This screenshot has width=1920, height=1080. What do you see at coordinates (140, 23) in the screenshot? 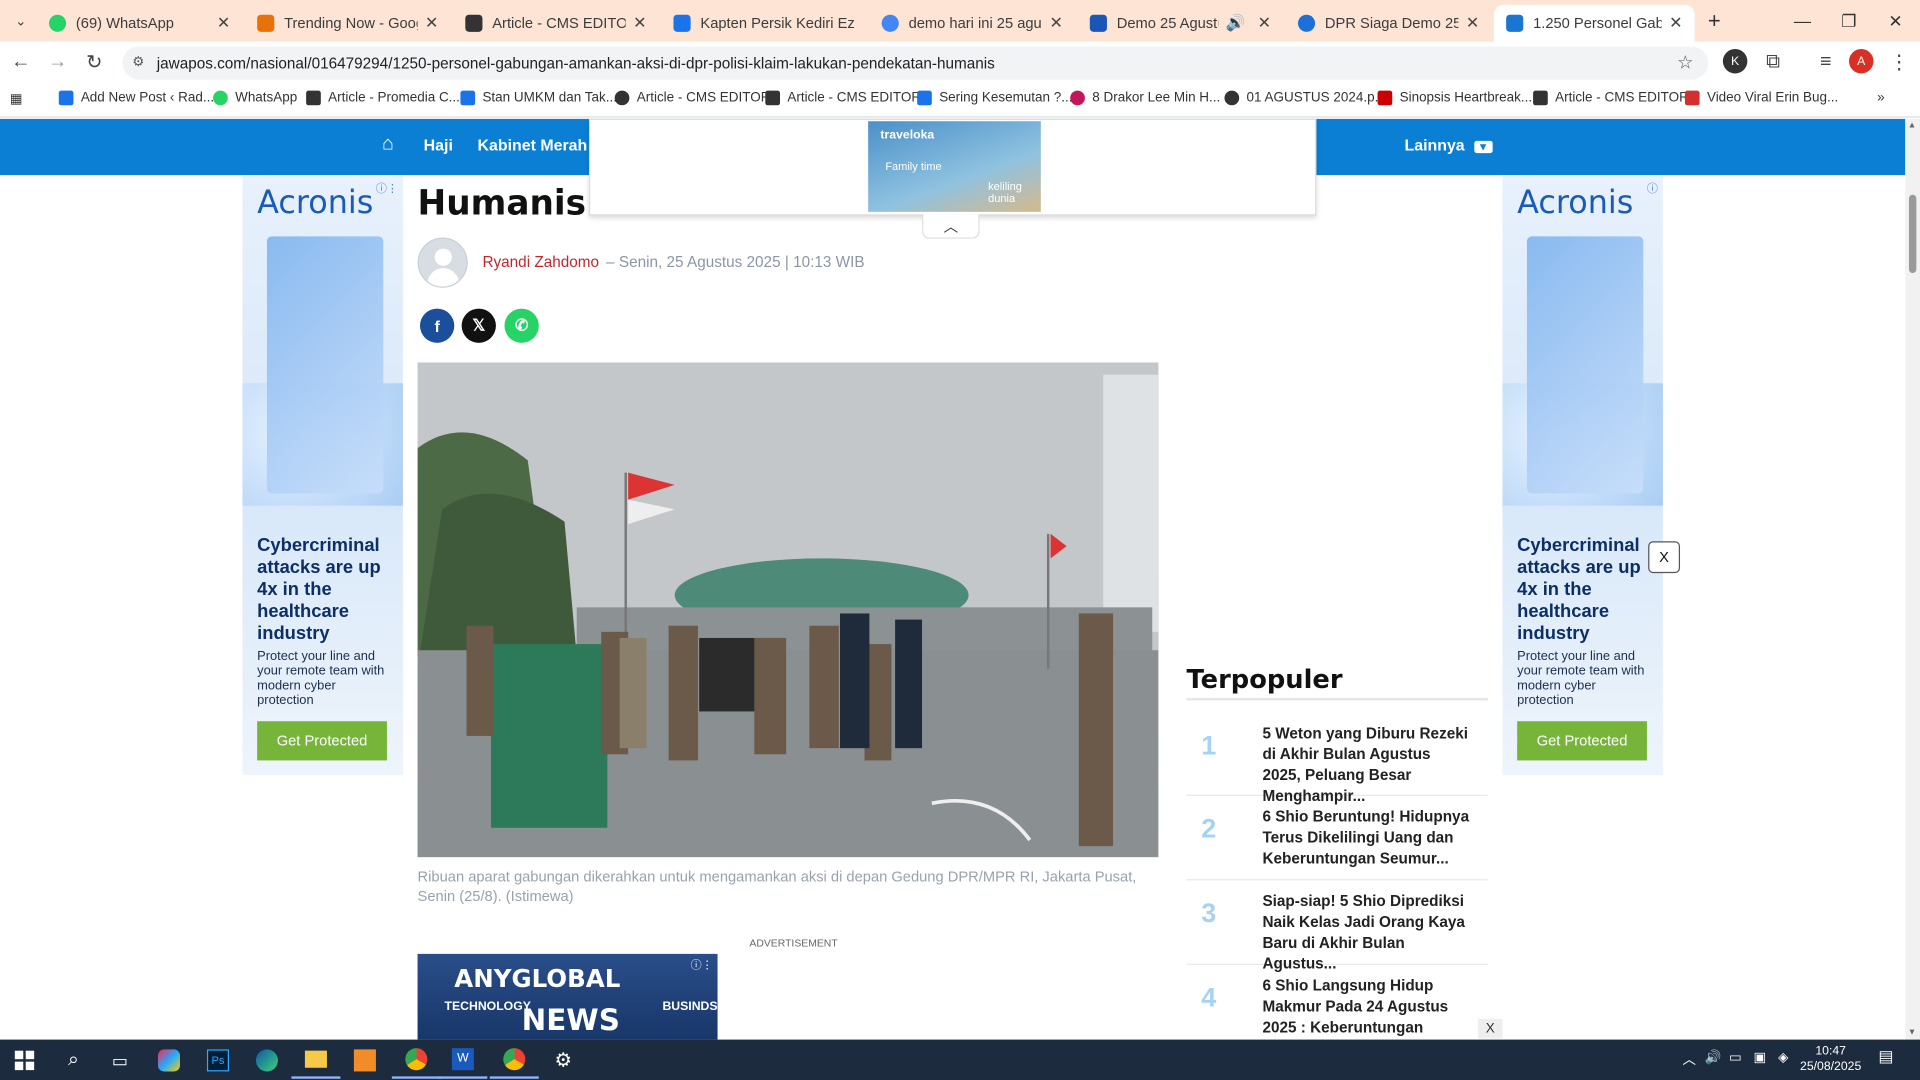
I see `tab-whatsapp: (69) WhatsApp ✕` at bounding box center [140, 23].